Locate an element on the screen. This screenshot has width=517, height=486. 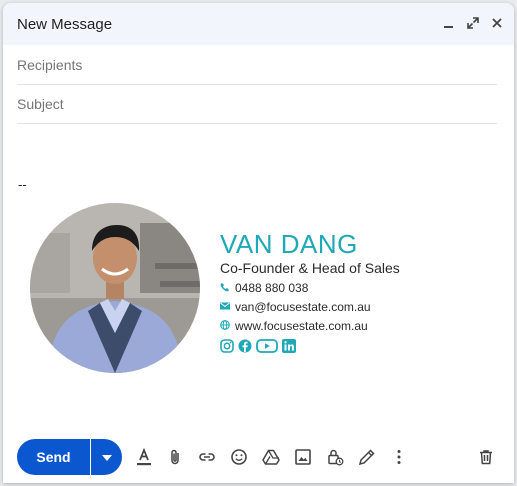
youtube-icon is located at coordinates (267, 346).